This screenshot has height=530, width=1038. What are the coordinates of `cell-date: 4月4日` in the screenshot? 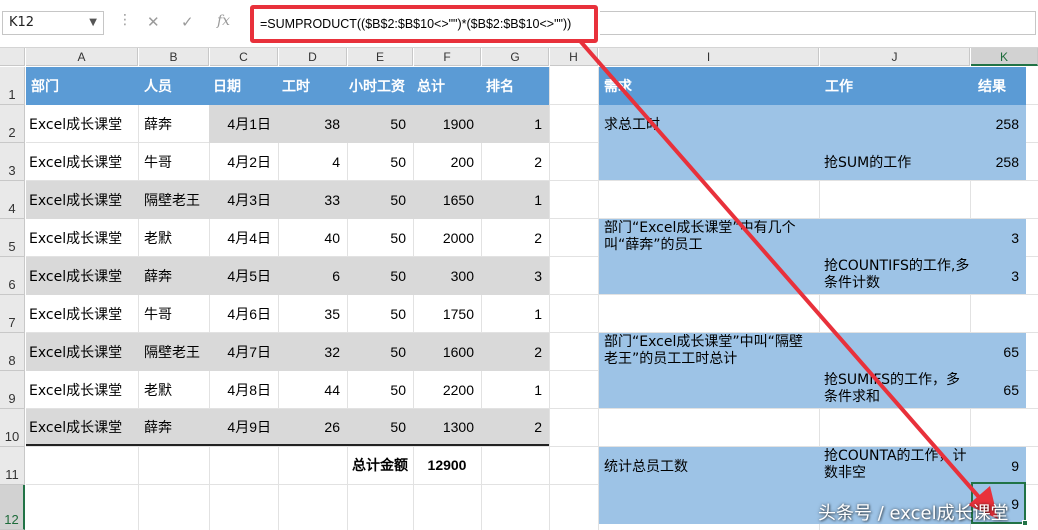 It's located at (243, 238).